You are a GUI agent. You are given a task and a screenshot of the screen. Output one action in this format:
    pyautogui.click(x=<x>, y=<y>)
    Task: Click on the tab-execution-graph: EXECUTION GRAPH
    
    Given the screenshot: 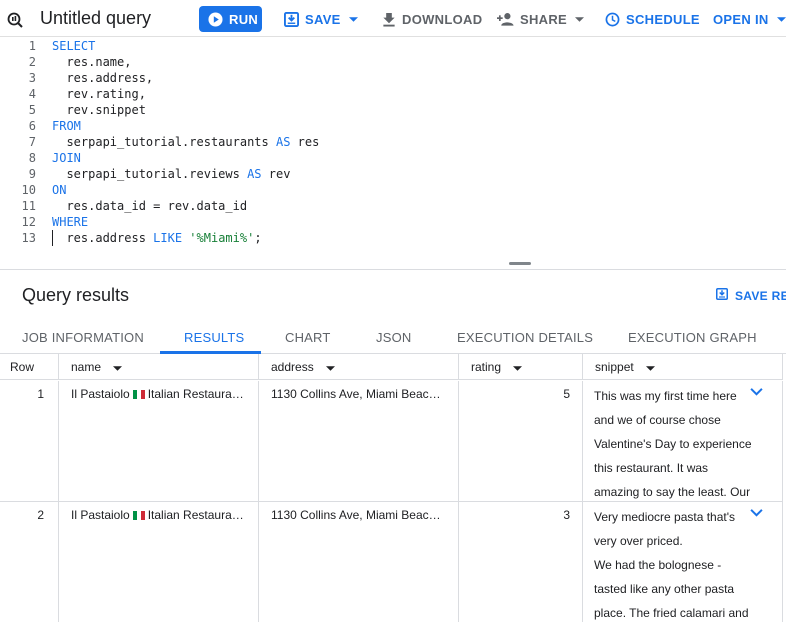 What is the action you would take?
    pyautogui.click(x=692, y=337)
    